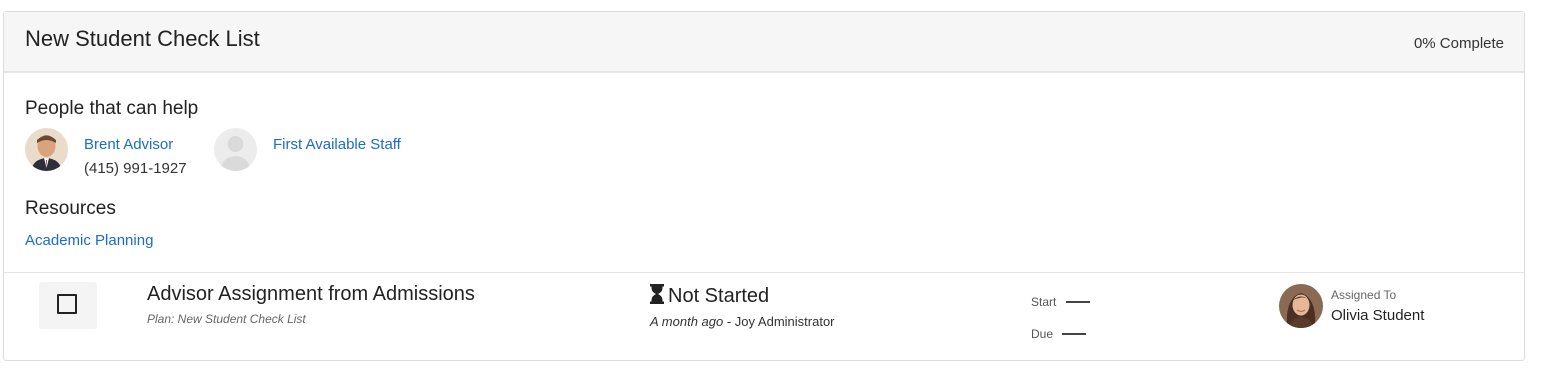 The image size is (1541, 374). I want to click on assignee-avatar, so click(1301, 306).